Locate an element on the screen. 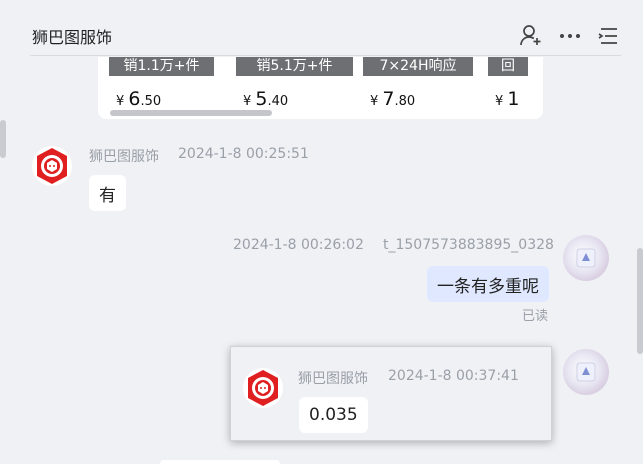 This screenshot has width=643, height=464. chat-title: 狮巴图服饰 is located at coordinates (72, 37).